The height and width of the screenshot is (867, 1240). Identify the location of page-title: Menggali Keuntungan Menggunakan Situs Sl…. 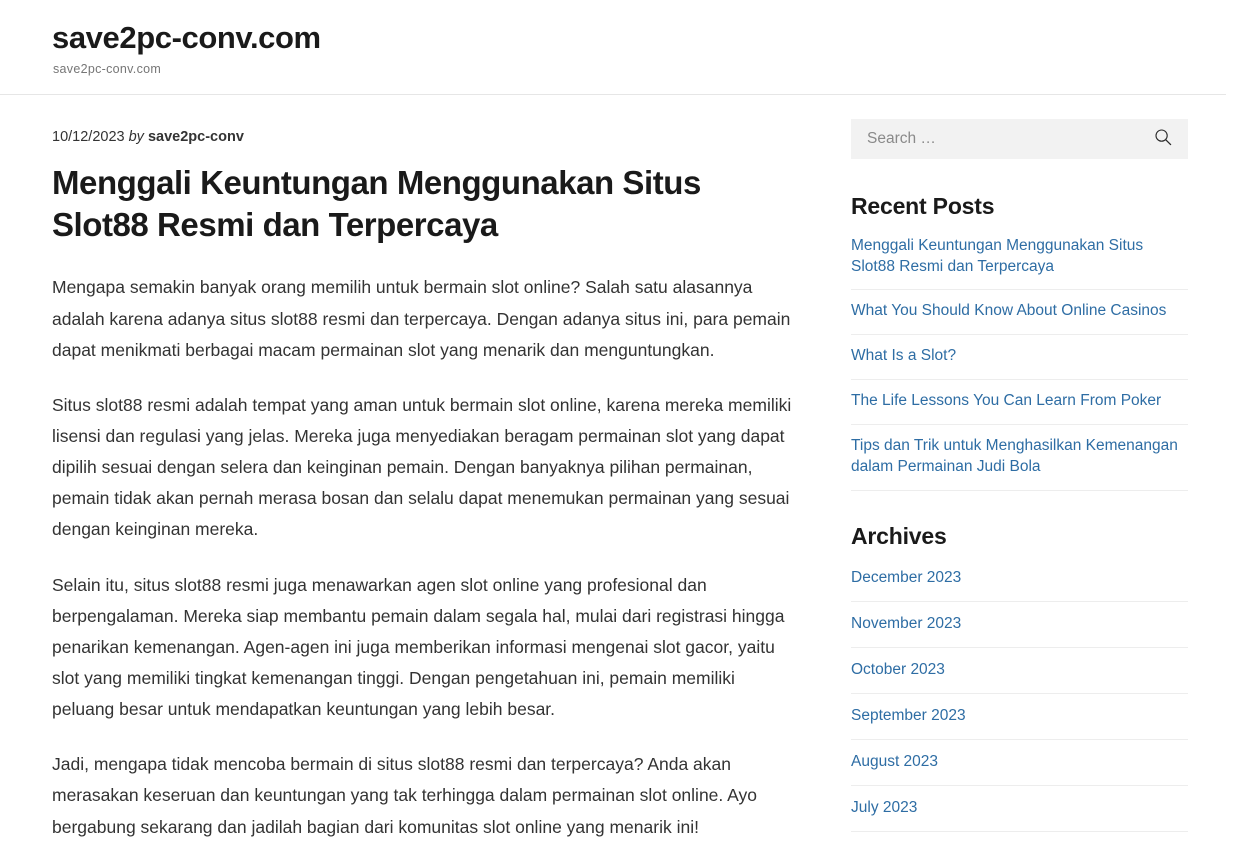
(376, 203).